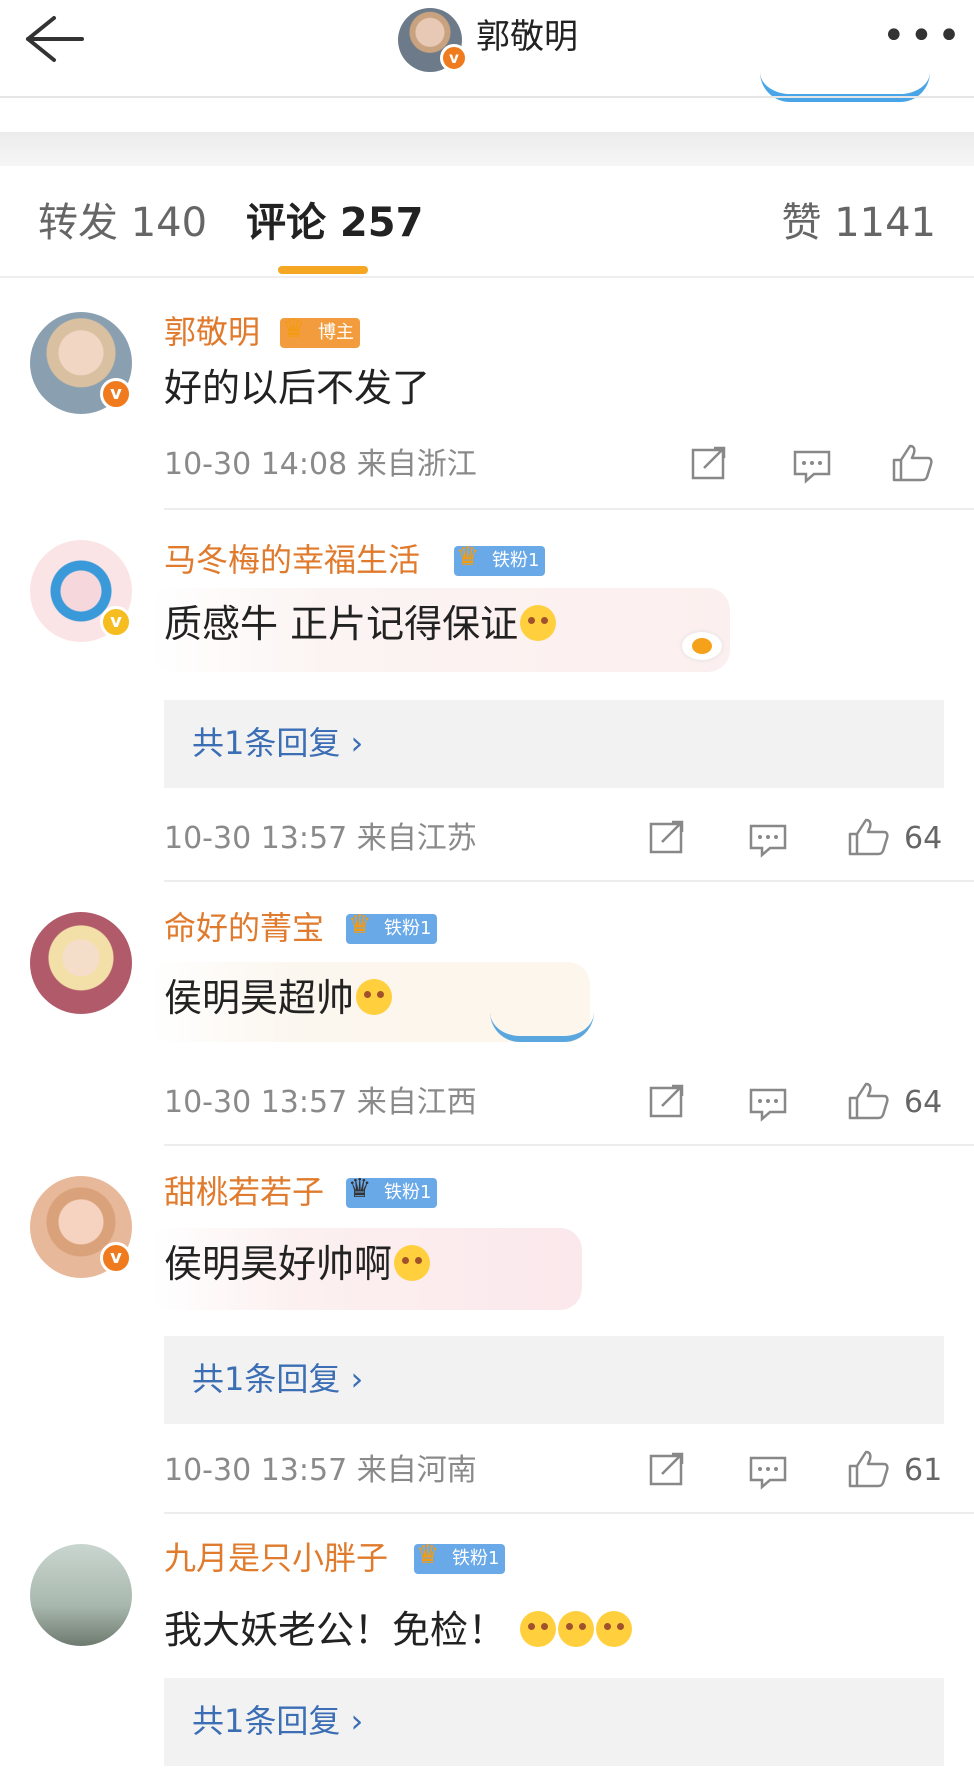 The image size is (974, 1776). I want to click on comment-text-content: 我大妖老公！免检！, so click(335, 1630).